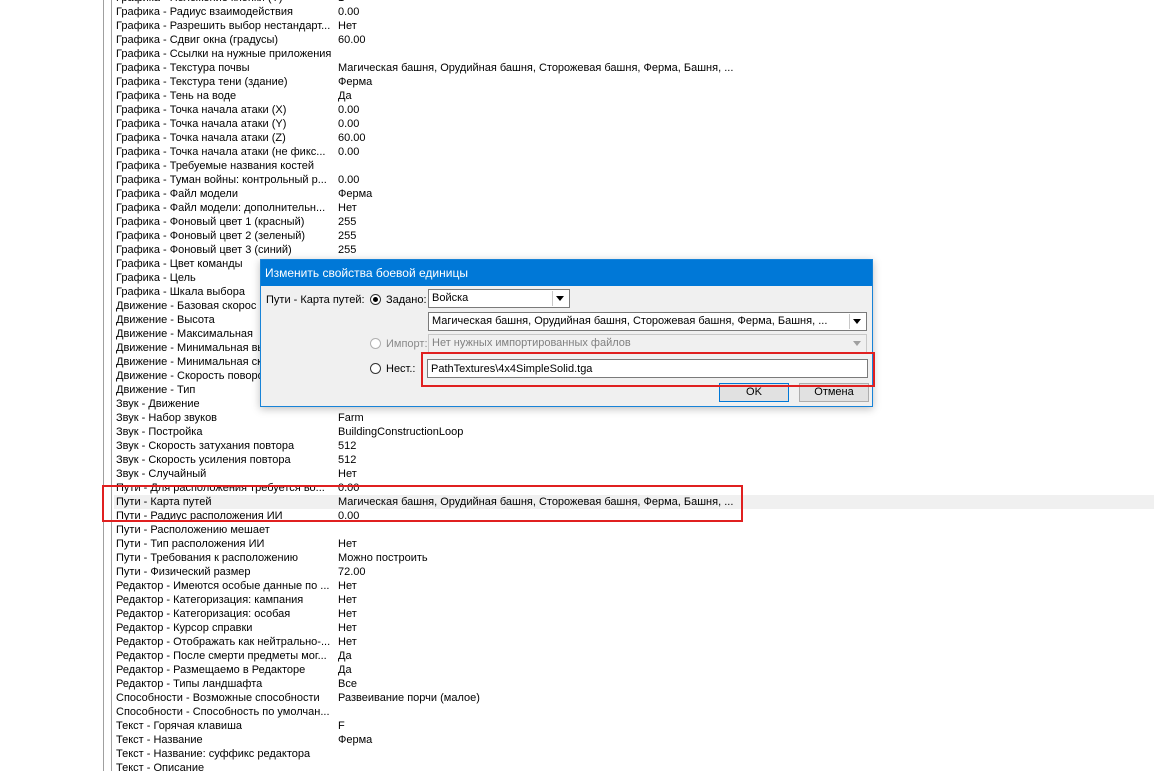  I want to click on property-name: Текст - Название, so click(159, 740).